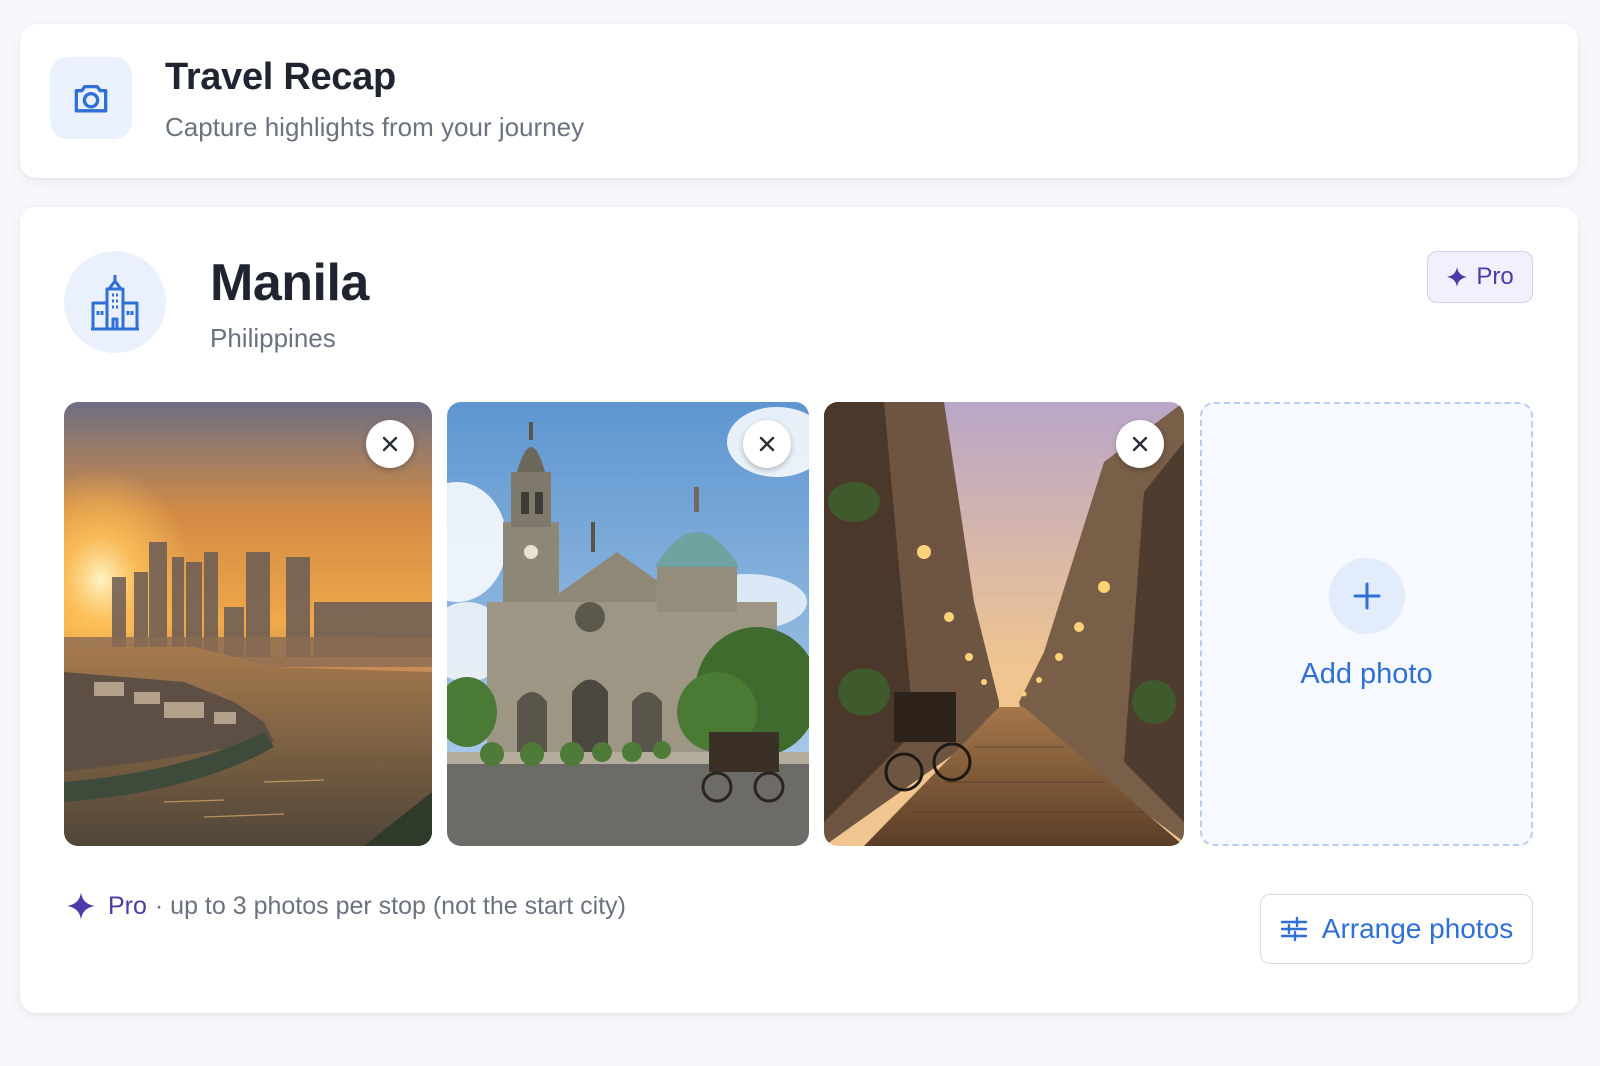 Image resolution: width=1600 pixels, height=1066 pixels. Describe the element at coordinates (127, 905) in the screenshot. I see `pro-label: Pro` at that location.